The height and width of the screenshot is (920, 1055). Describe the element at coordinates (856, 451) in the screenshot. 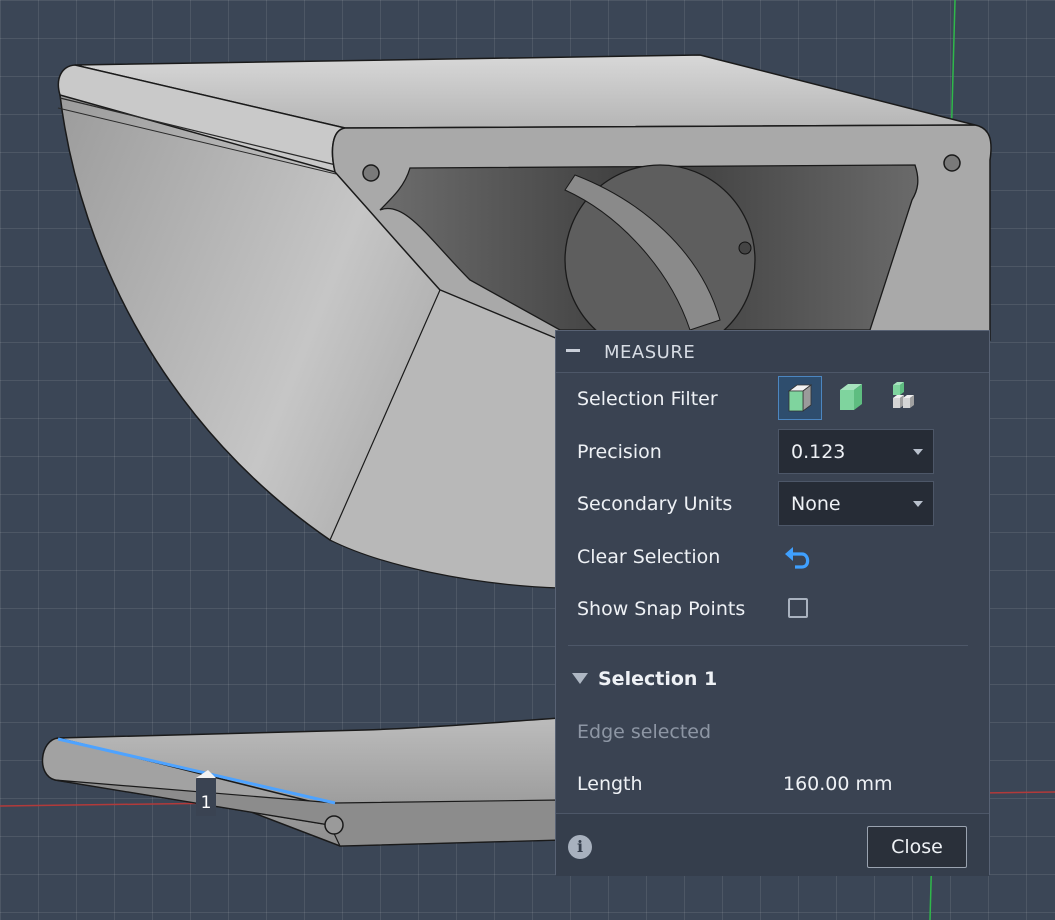

I see `precision-dropdown: 0.123` at that location.